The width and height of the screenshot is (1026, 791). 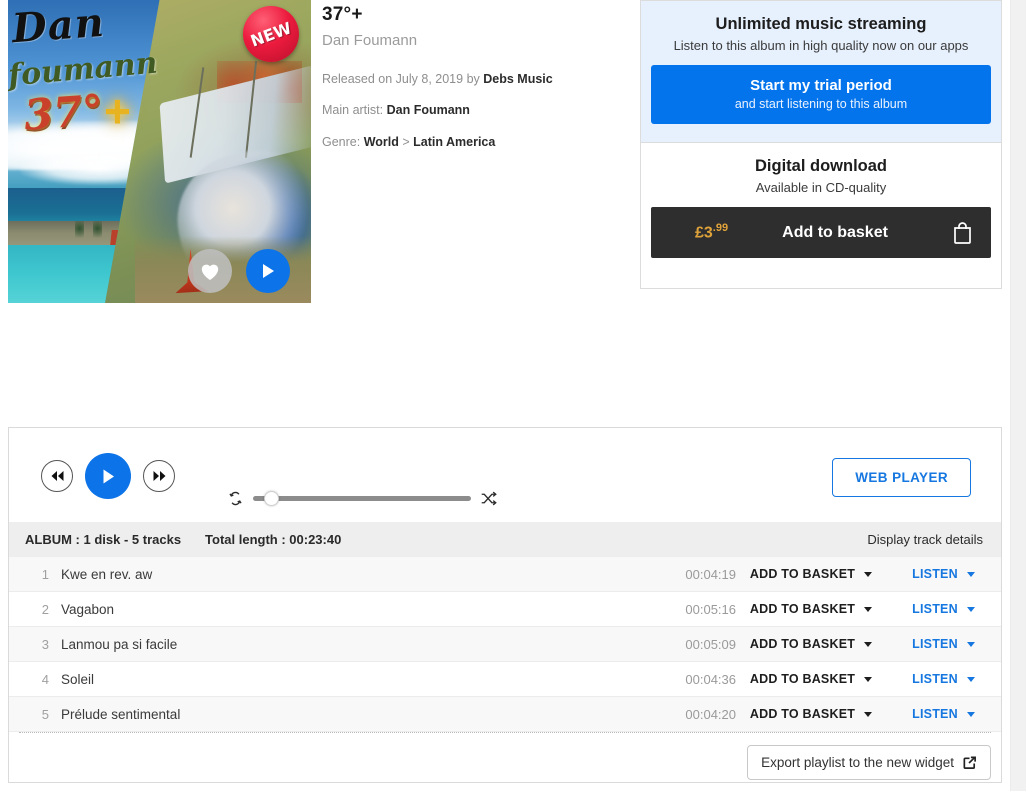 What do you see at coordinates (45, 574) in the screenshot?
I see `track-number: 1` at bounding box center [45, 574].